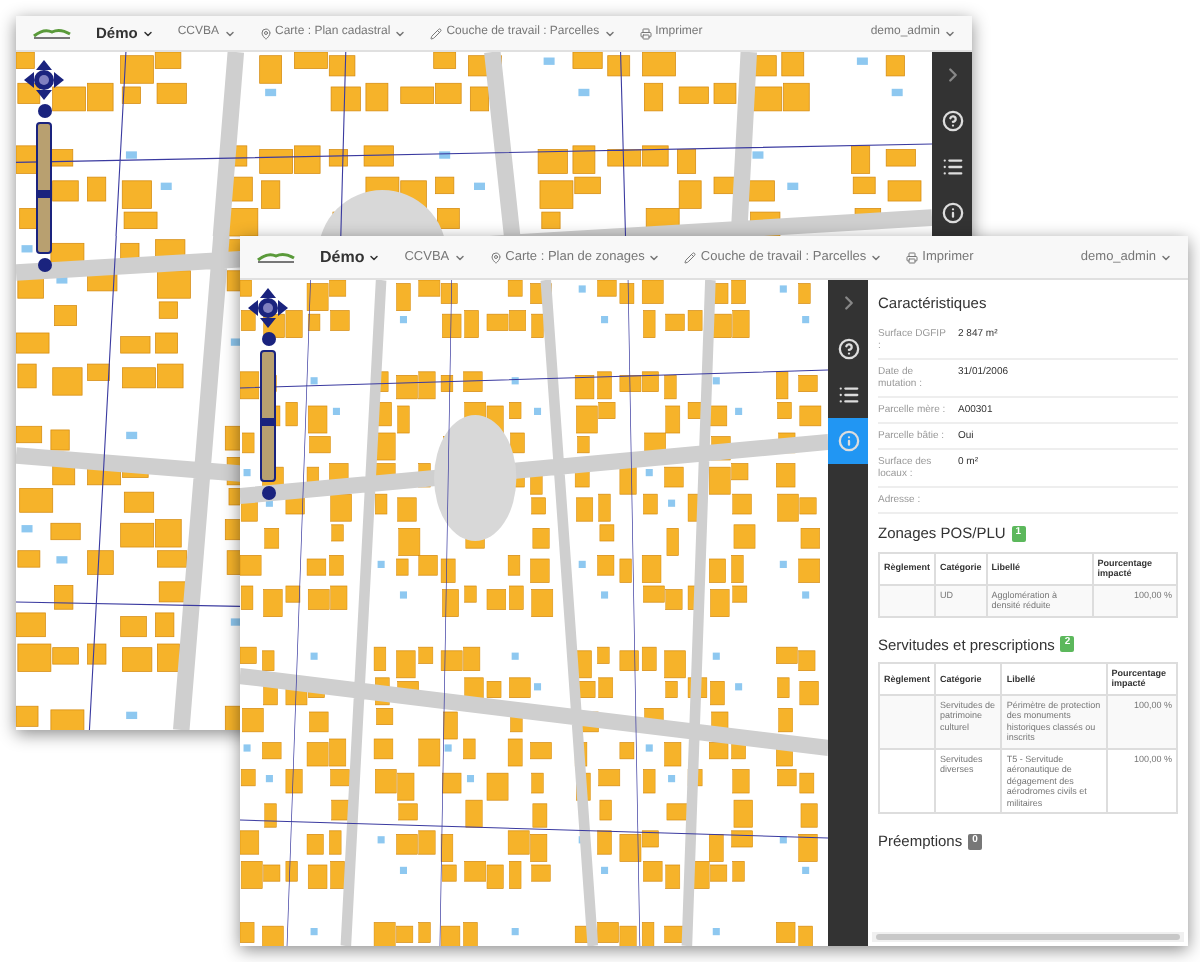  I want to click on horizontal-scrollbar, so click(1028, 937).